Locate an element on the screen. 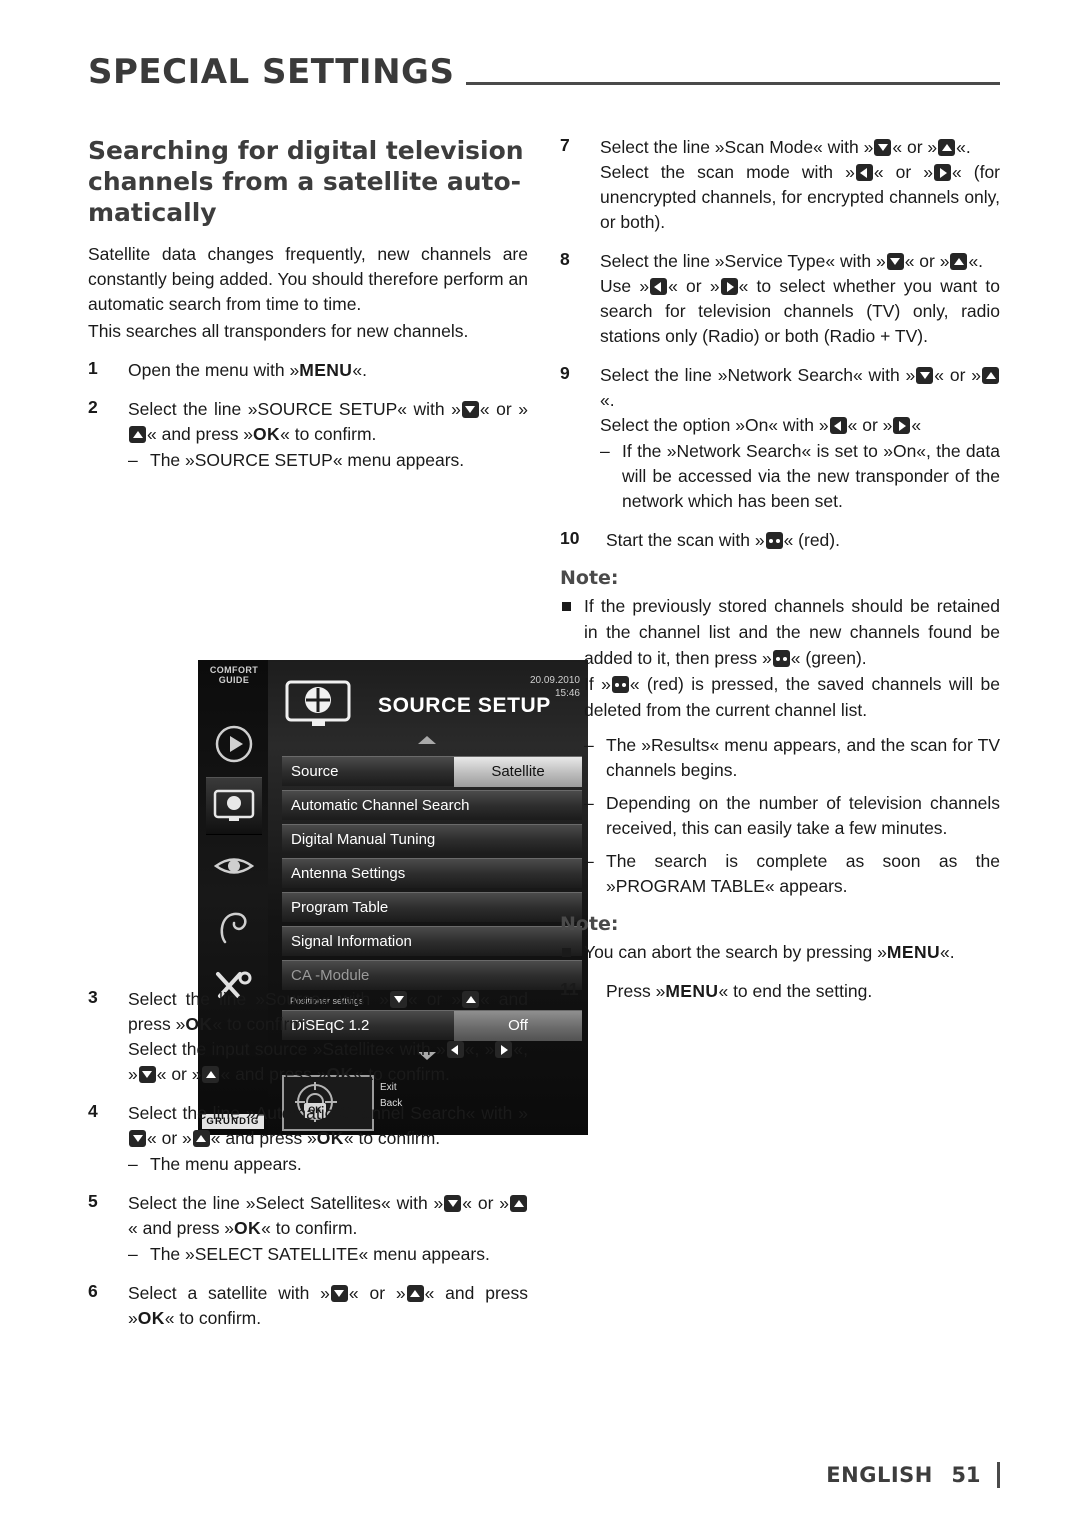 The height and width of the screenshot is (1532, 1080). step-5-t2: « or » is located at coordinates (486, 1203).